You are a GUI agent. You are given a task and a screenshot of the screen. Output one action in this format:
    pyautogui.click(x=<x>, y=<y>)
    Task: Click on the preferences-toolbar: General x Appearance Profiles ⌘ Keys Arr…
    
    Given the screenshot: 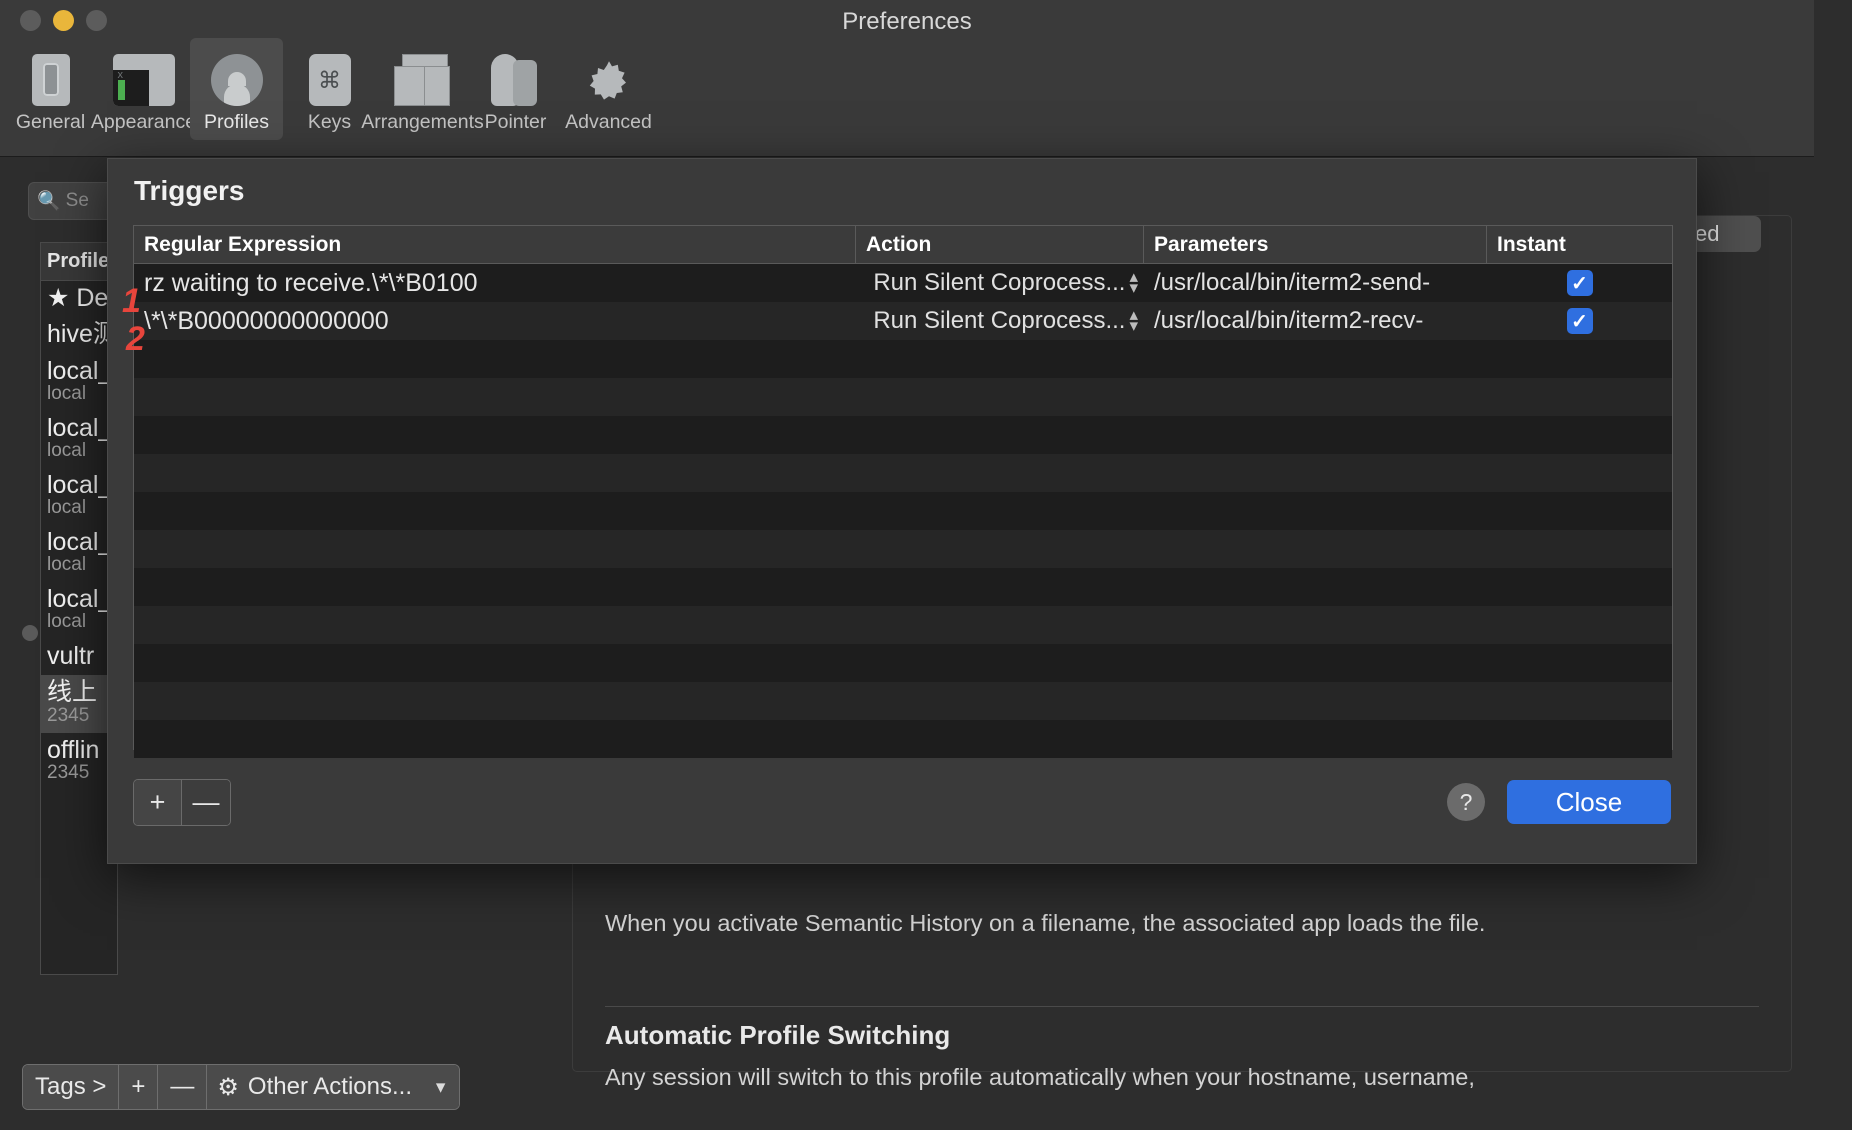 What is the action you would take?
    pyautogui.click(x=329, y=89)
    